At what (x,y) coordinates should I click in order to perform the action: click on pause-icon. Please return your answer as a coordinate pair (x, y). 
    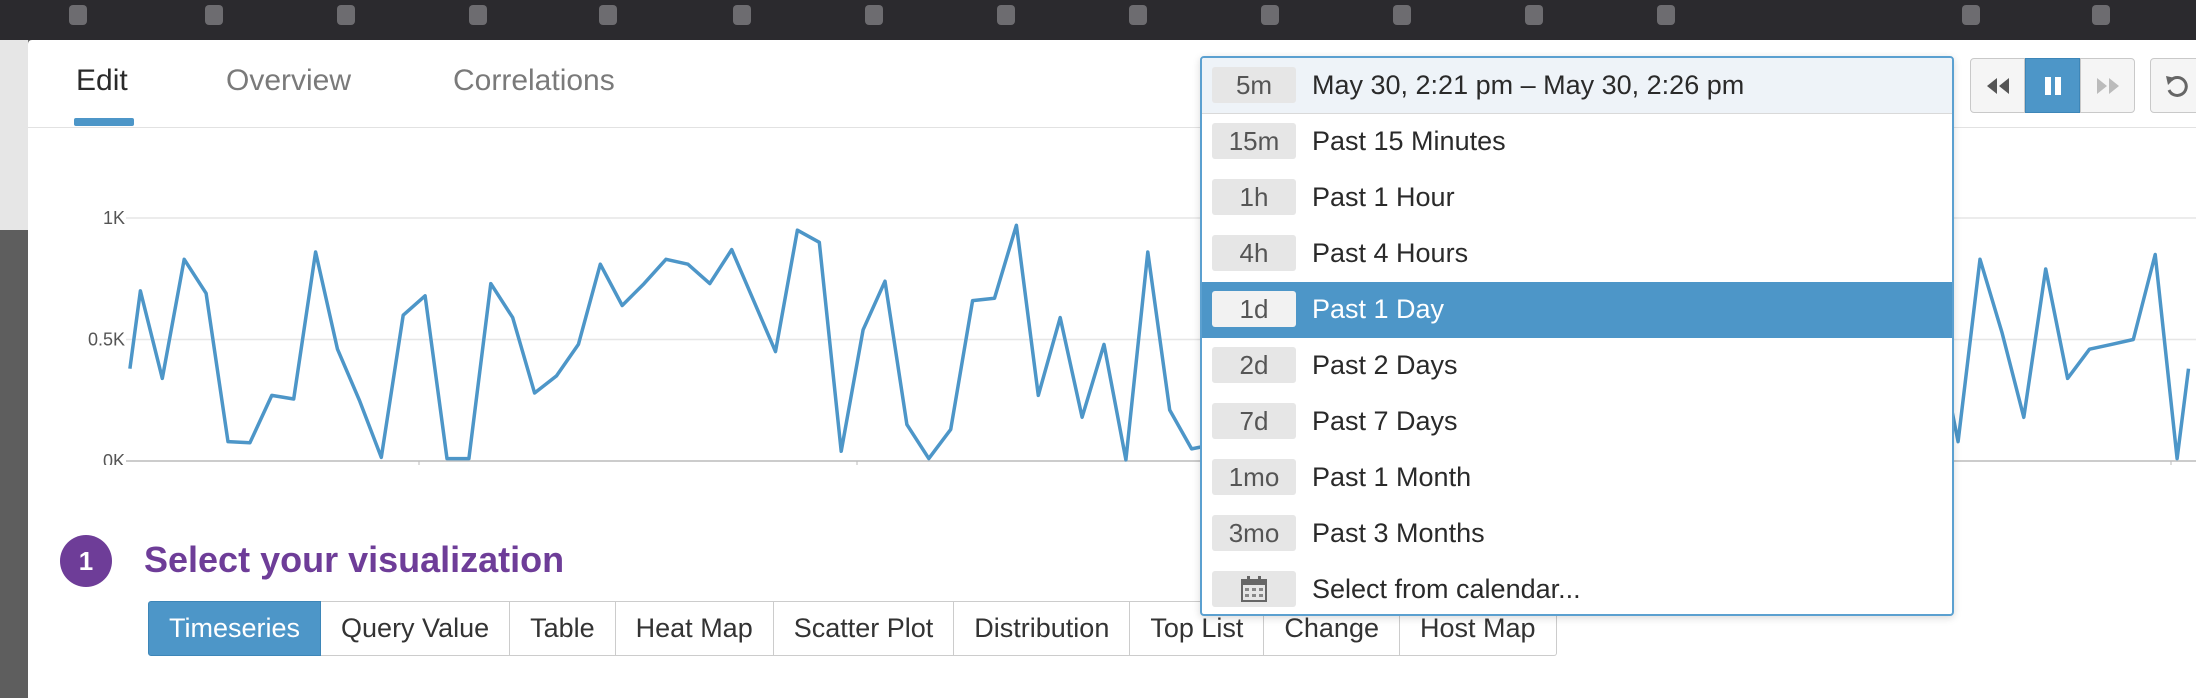
    Looking at the image, I should click on (2052, 85).